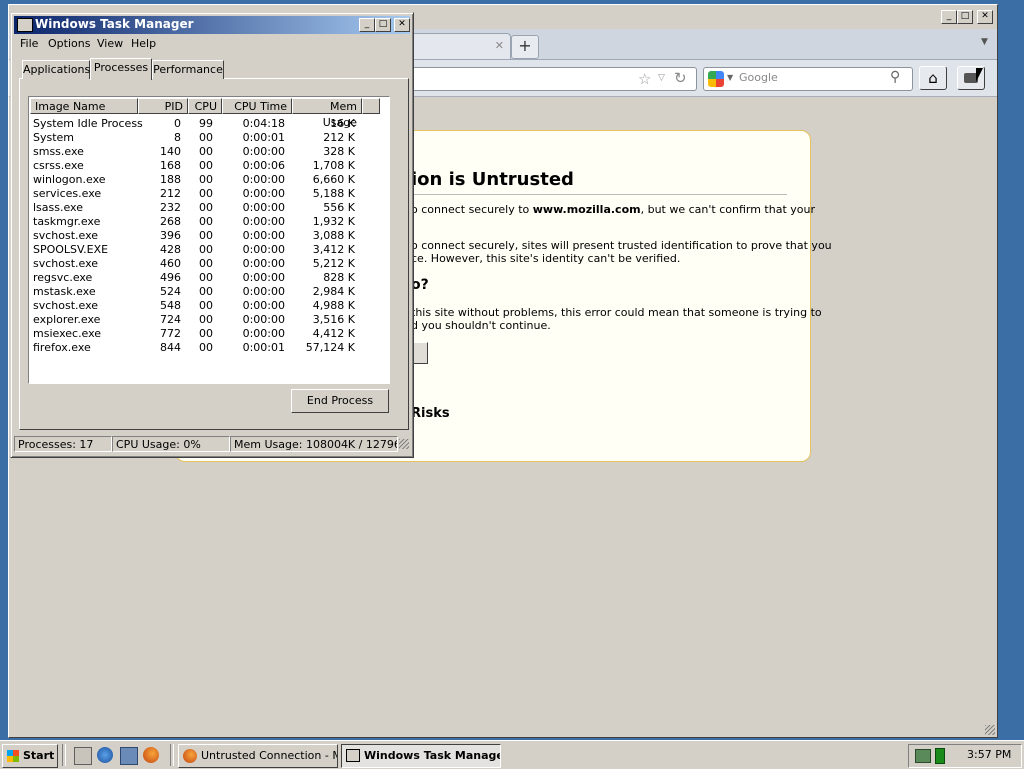 The width and height of the screenshot is (1024, 769). I want to click on close-tab-icon: ✕, so click(499, 45).